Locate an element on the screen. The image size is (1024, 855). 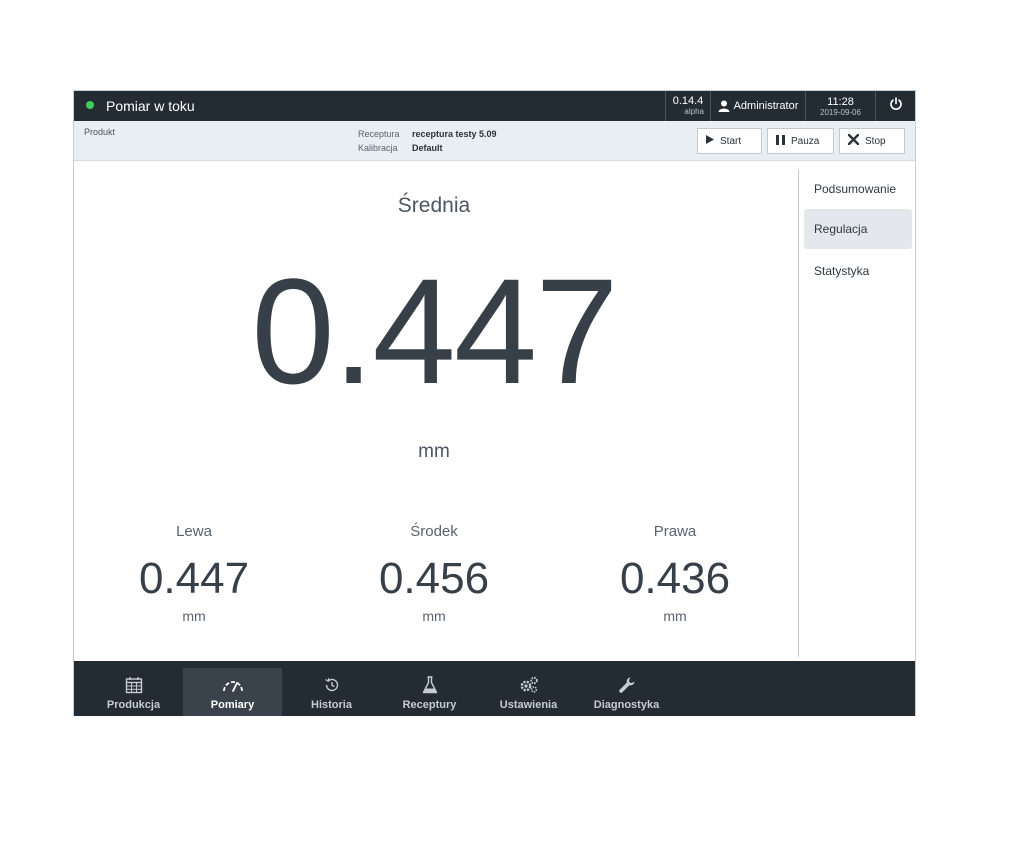
calibration-row: Kalibracja Default is located at coordinates (427, 148).